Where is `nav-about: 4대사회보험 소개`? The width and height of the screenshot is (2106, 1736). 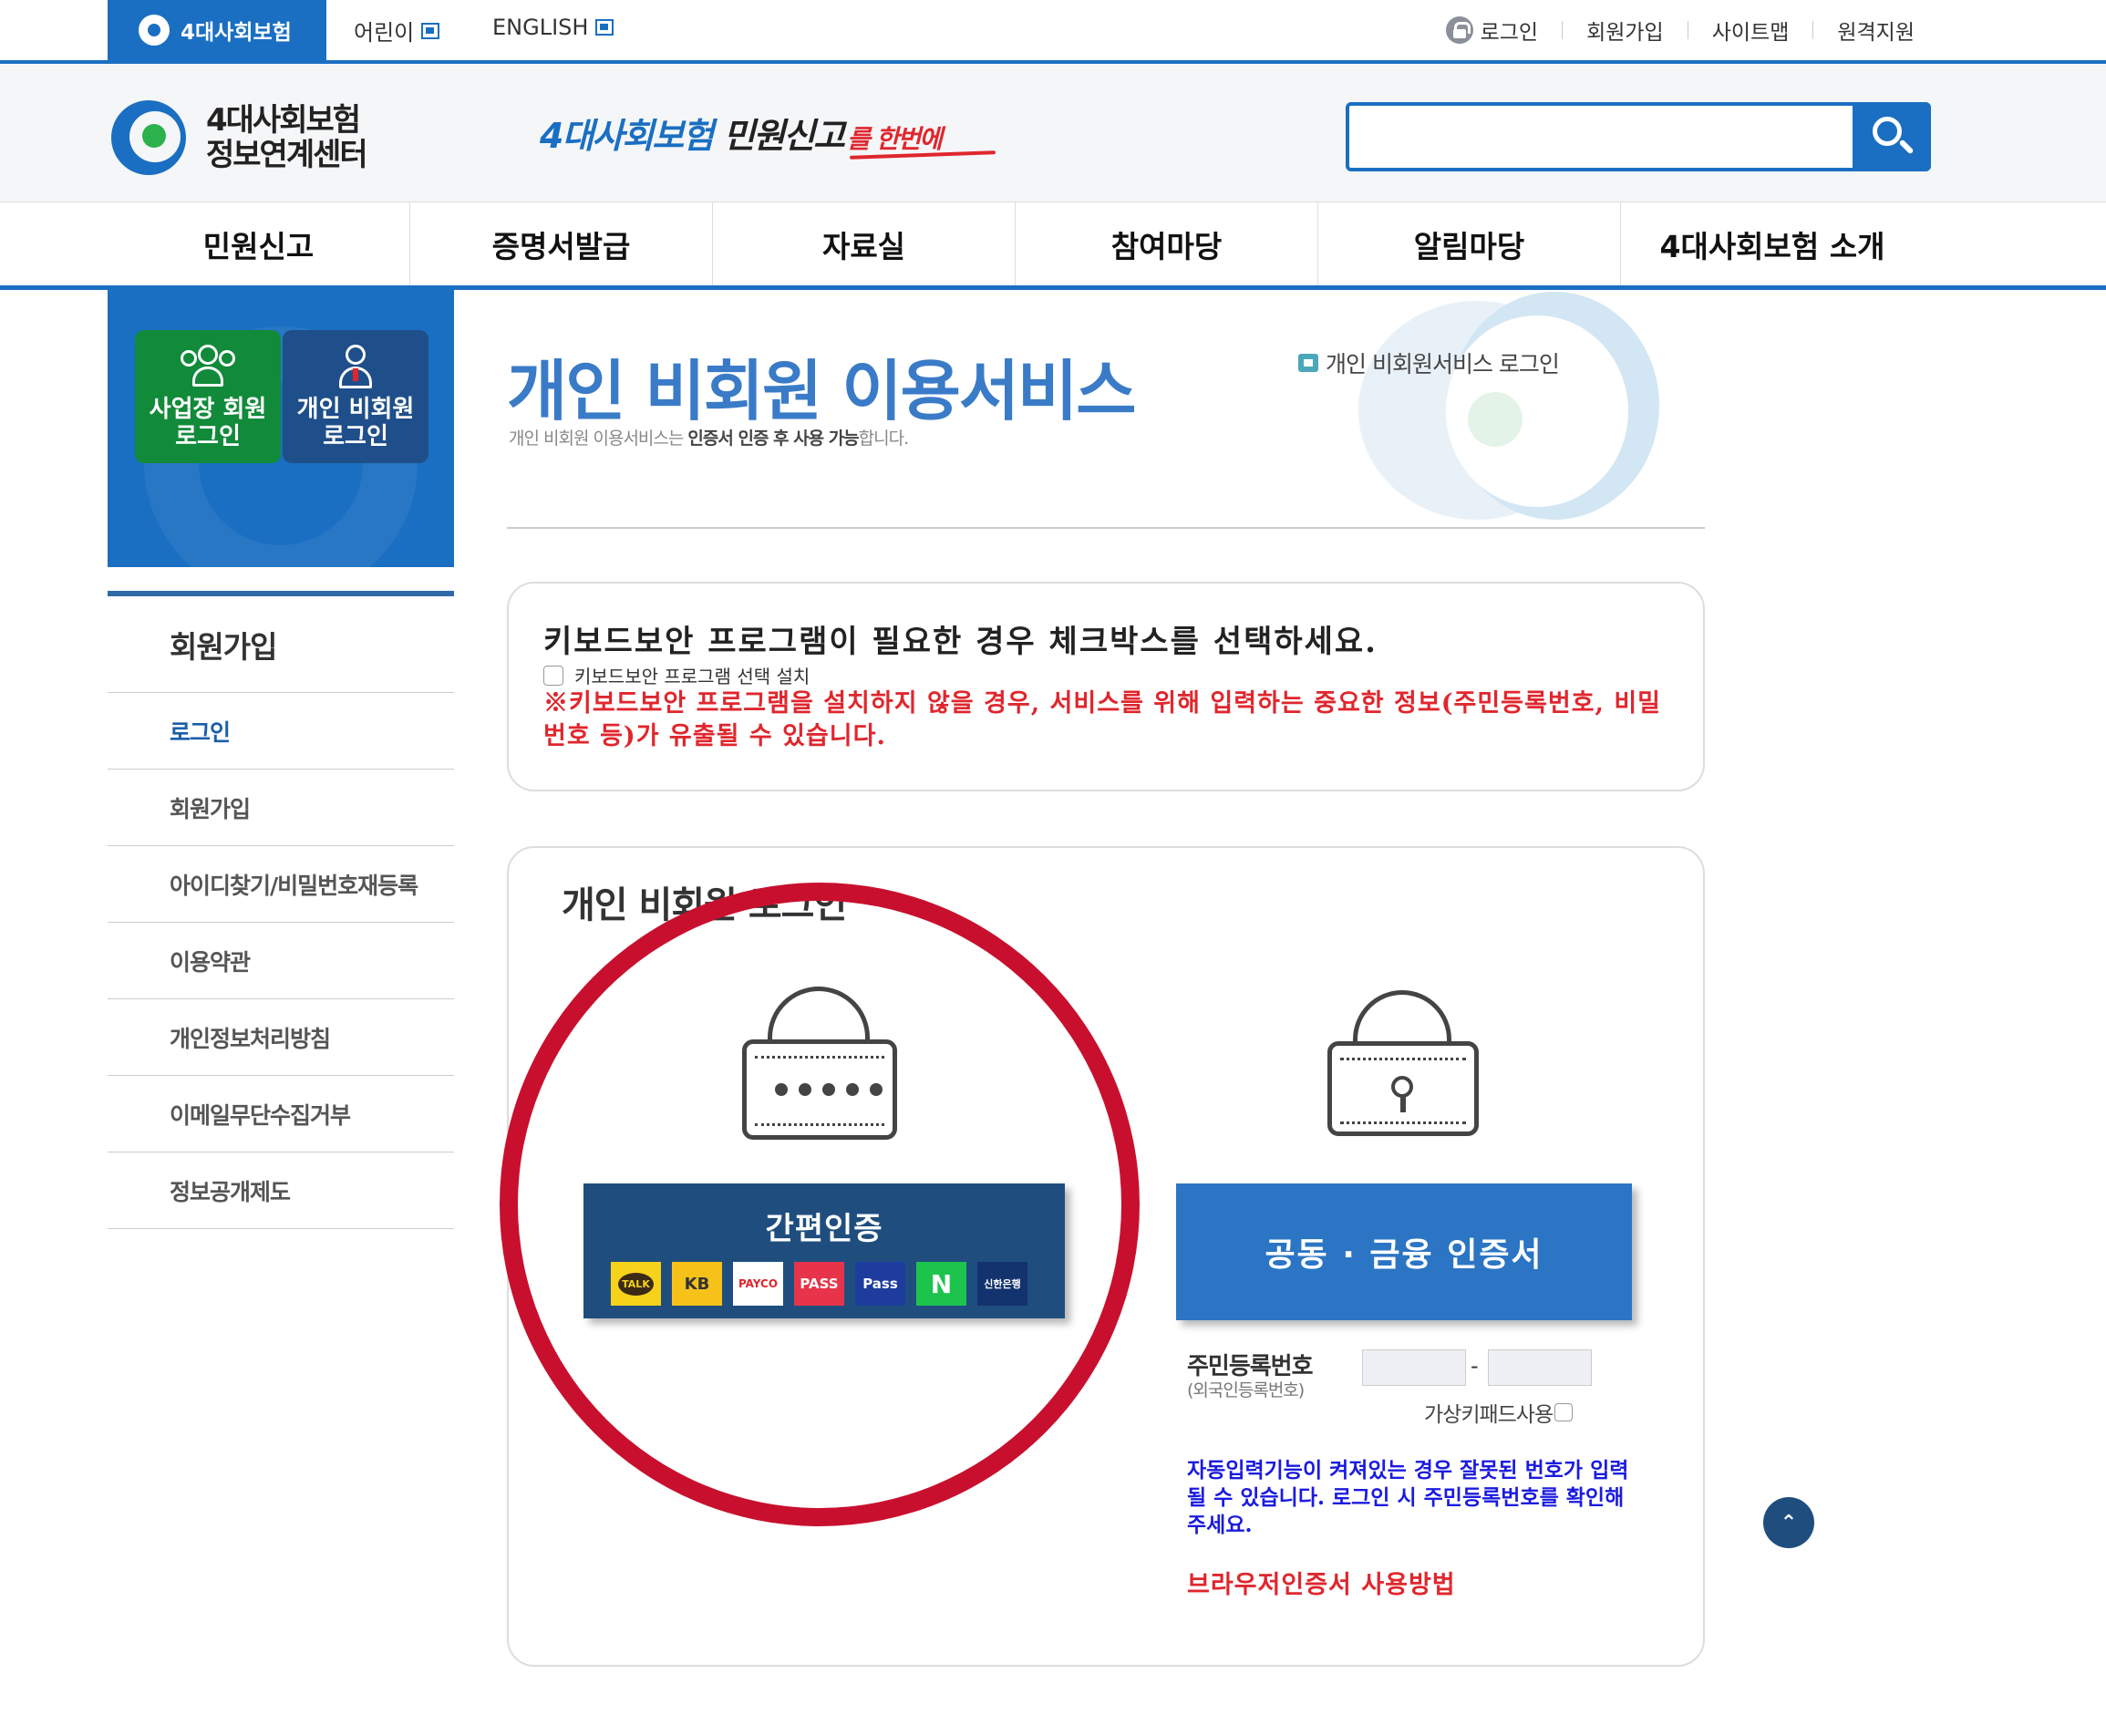 nav-about: 4대사회보험 소개 is located at coordinates (1772, 243).